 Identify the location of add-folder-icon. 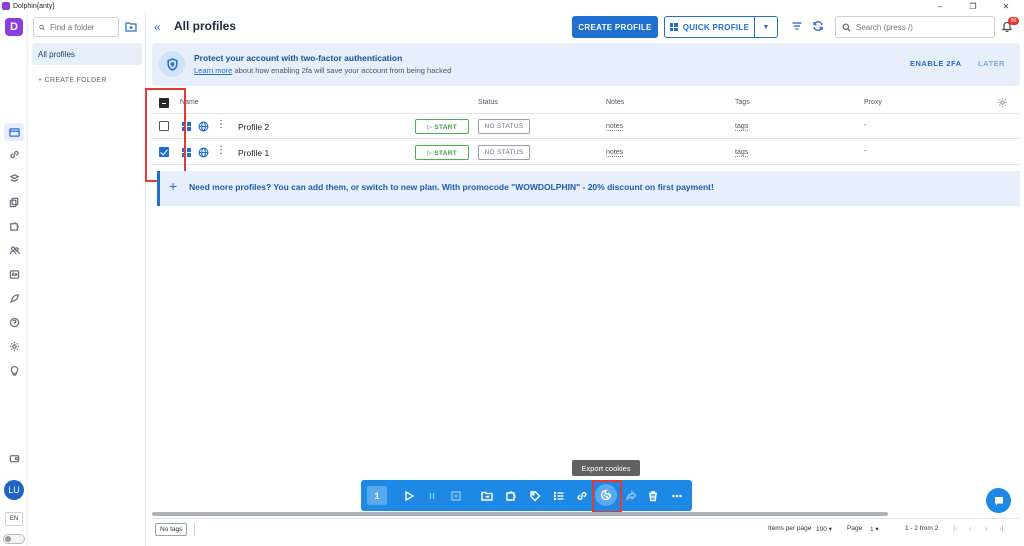
(131, 26).